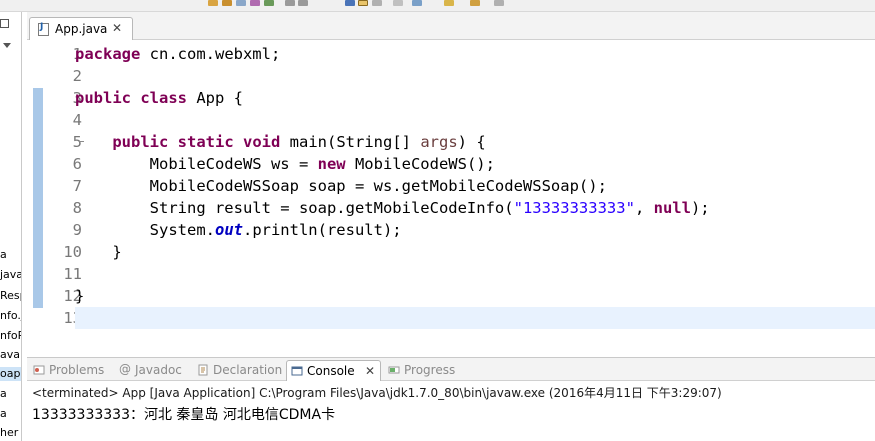  I want to click on code-line: public static void main(String[] args) {, so click(299, 142).